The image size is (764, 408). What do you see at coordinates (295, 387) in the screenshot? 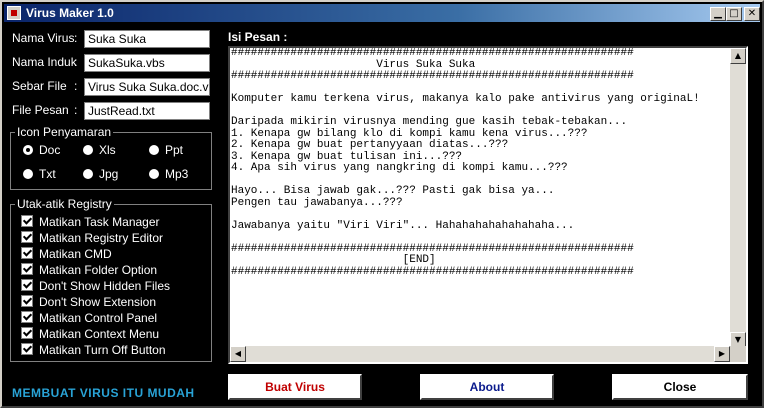
I see `buat-virus-button: Buat Virus` at bounding box center [295, 387].